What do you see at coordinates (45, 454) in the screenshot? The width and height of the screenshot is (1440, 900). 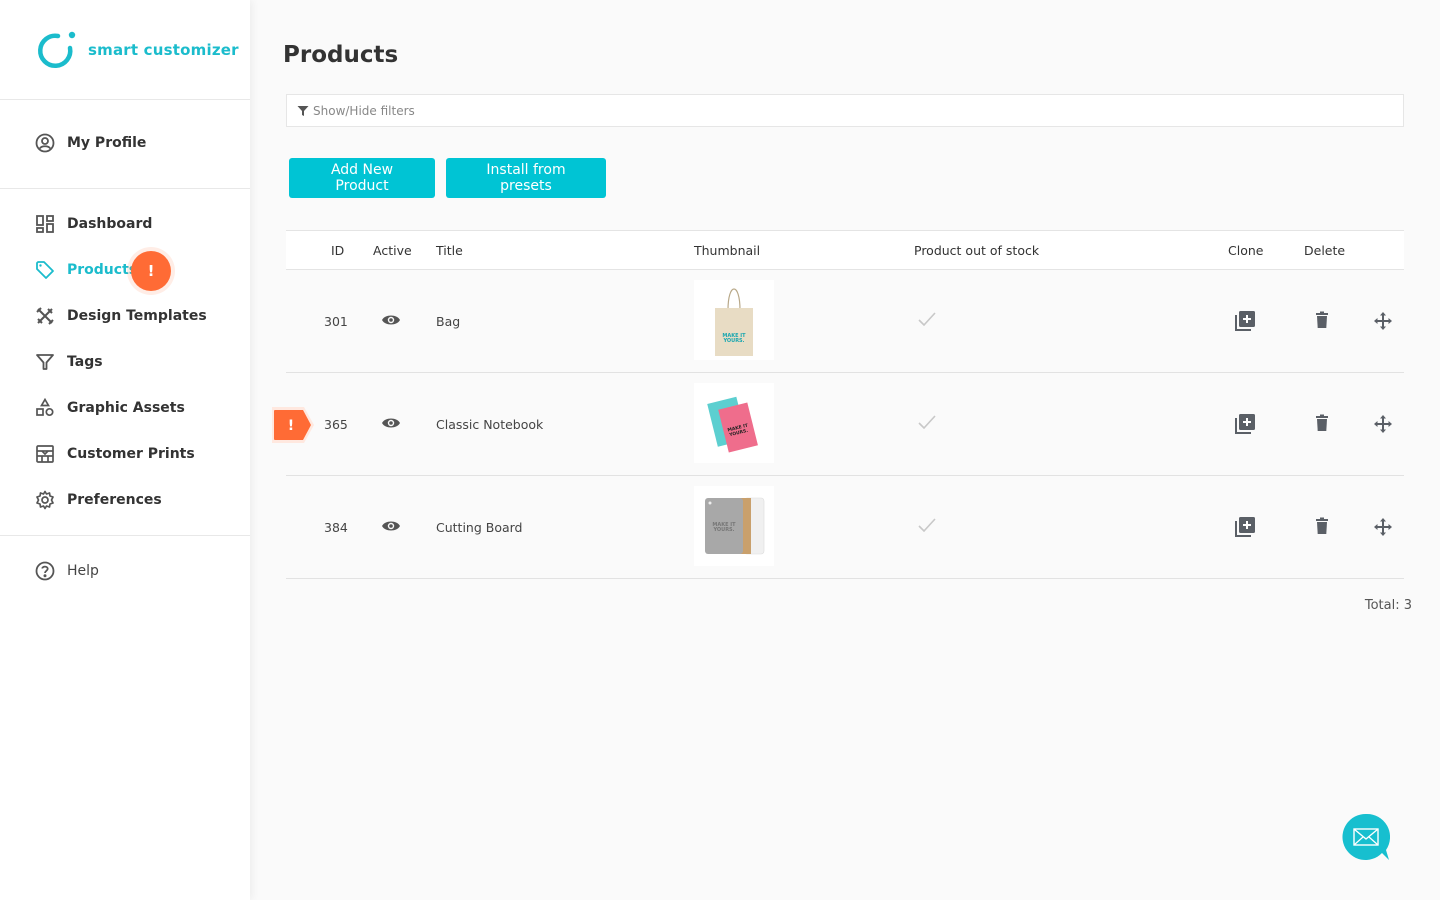 I see `prints-icon` at bounding box center [45, 454].